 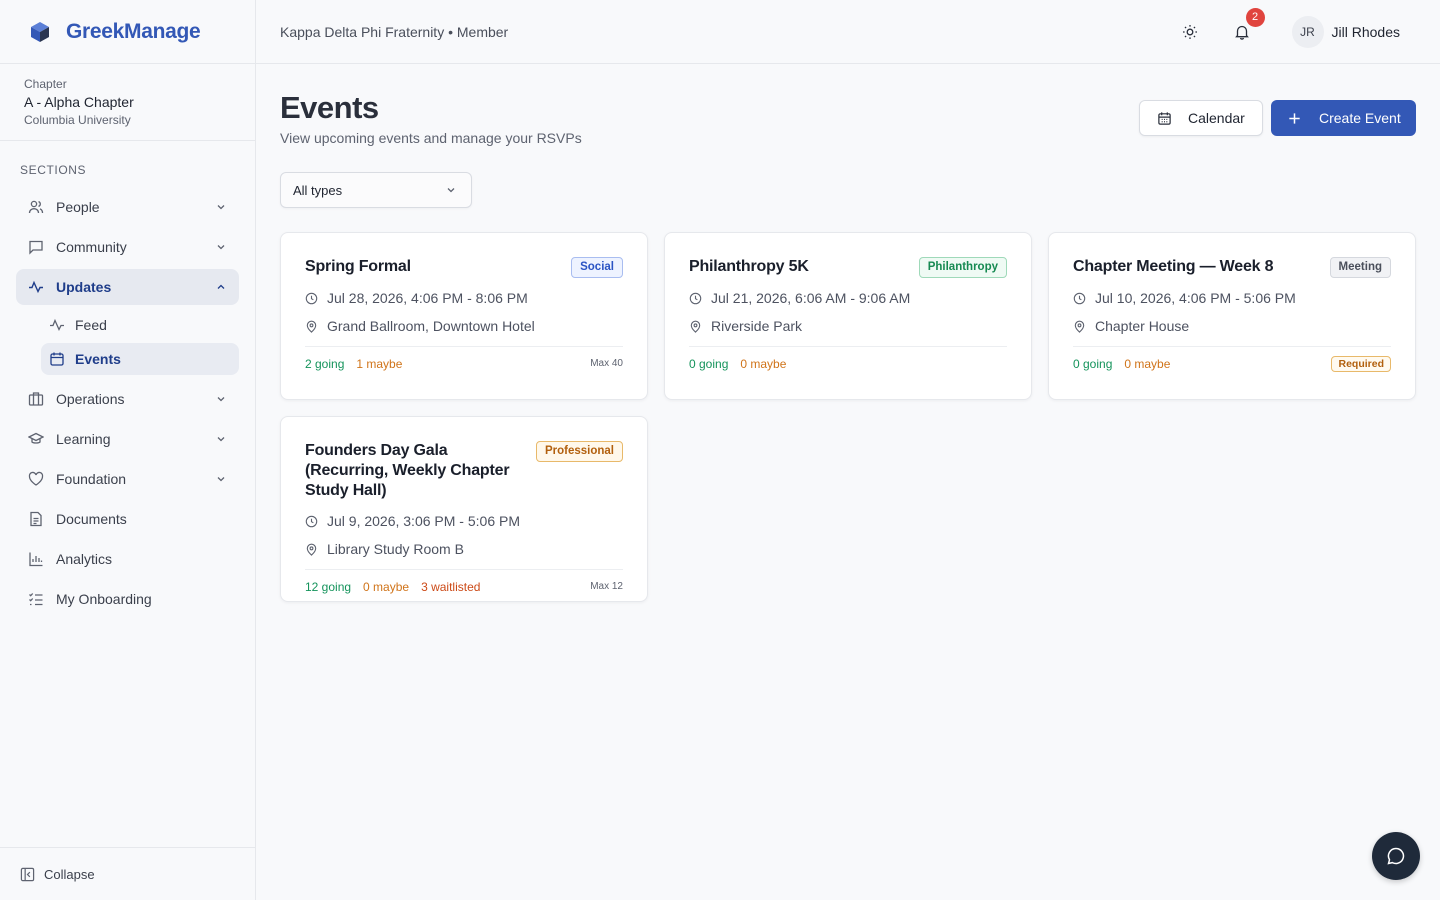 What do you see at coordinates (1360, 118) in the screenshot?
I see `create-event-label: Create Event` at bounding box center [1360, 118].